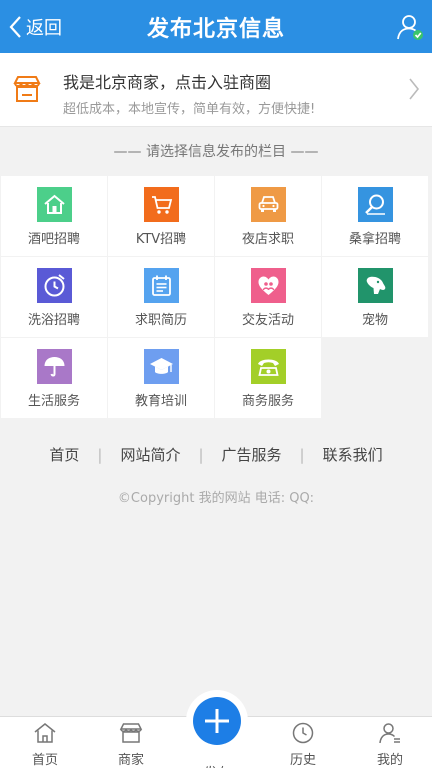 The image size is (432, 768). Describe the element at coordinates (353, 454) in the screenshot. I see `footer-link-contact: 联系我们` at that location.